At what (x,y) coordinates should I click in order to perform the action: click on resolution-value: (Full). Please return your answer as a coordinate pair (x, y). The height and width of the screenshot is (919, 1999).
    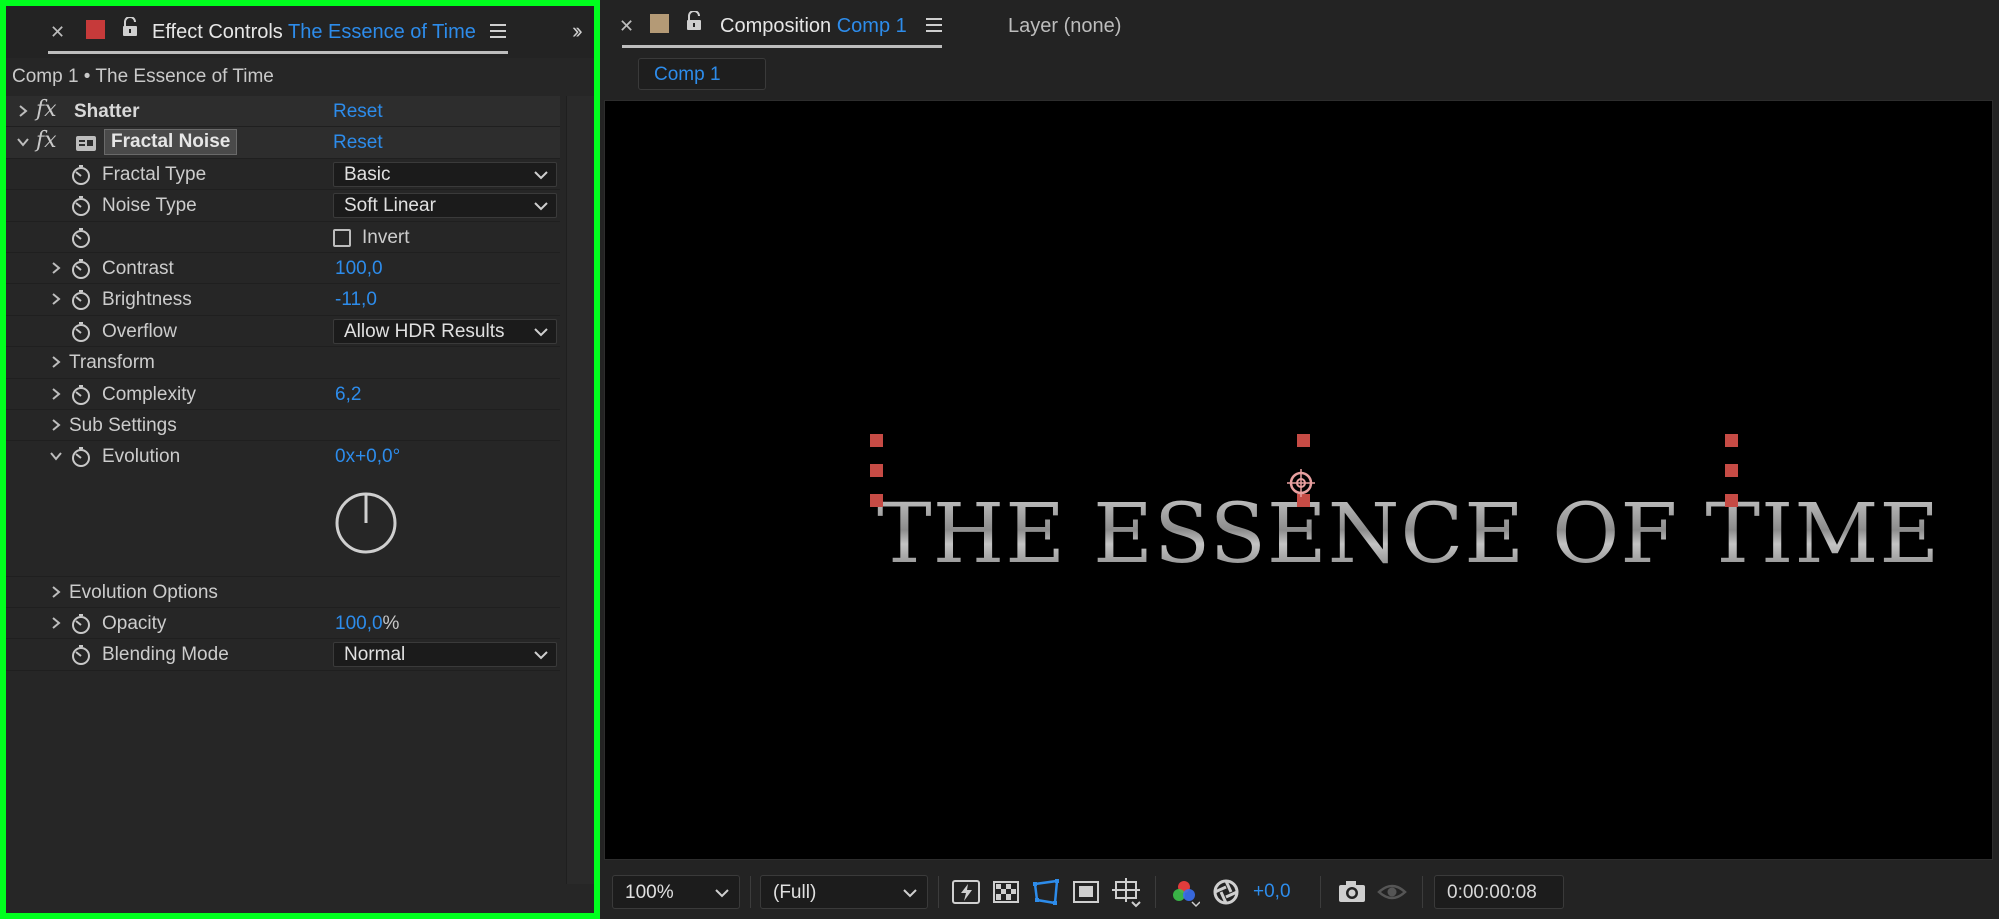
    Looking at the image, I should click on (795, 892).